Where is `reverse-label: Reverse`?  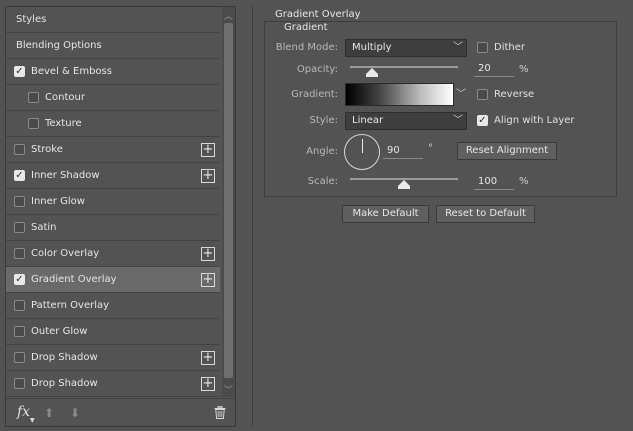 reverse-label: Reverse is located at coordinates (514, 94).